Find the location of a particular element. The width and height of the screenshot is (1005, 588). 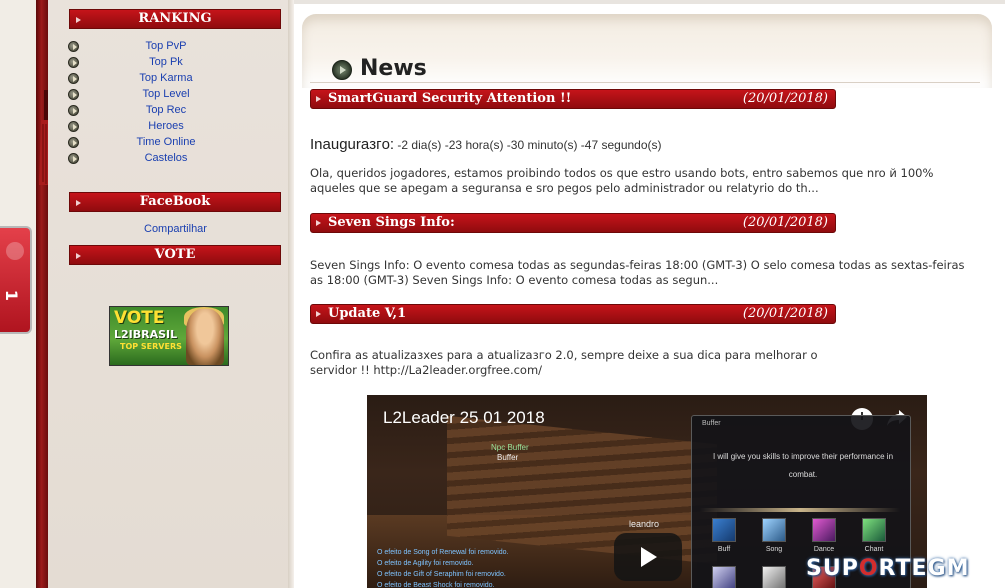

ranking-item-top-pk: Top Pk is located at coordinates (176, 63).